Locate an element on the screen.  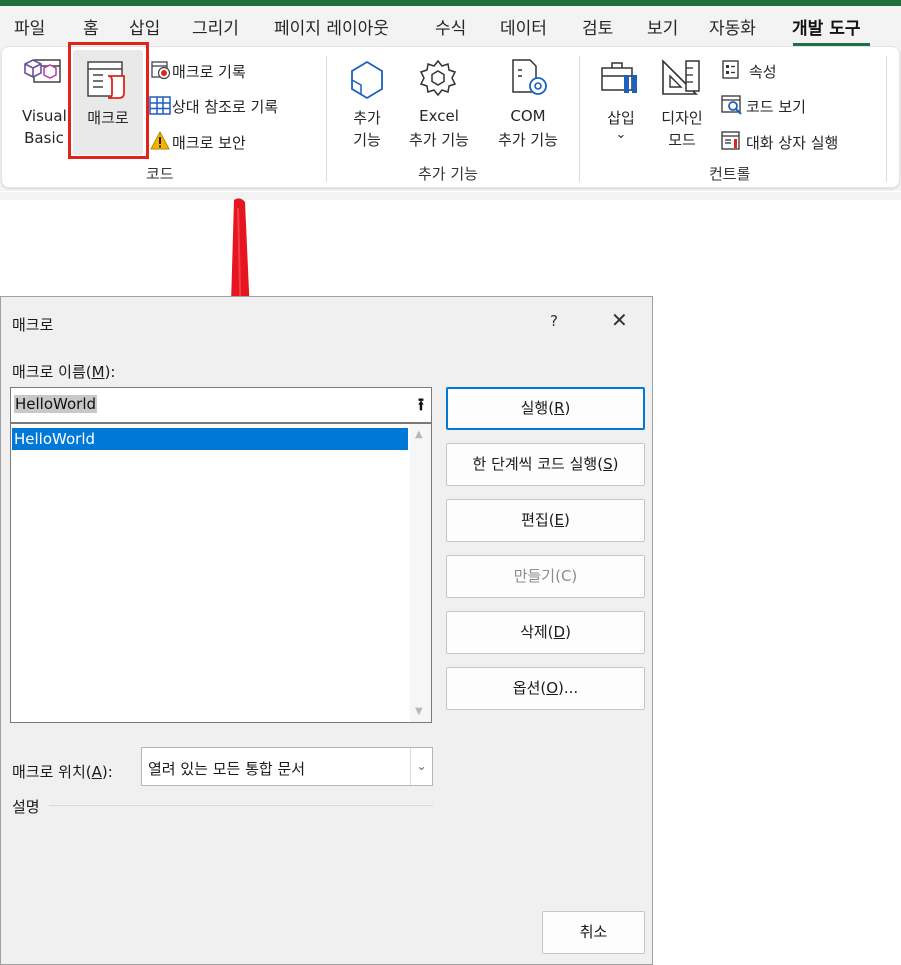
visual-basic-button is located at coordinates (43, 102).